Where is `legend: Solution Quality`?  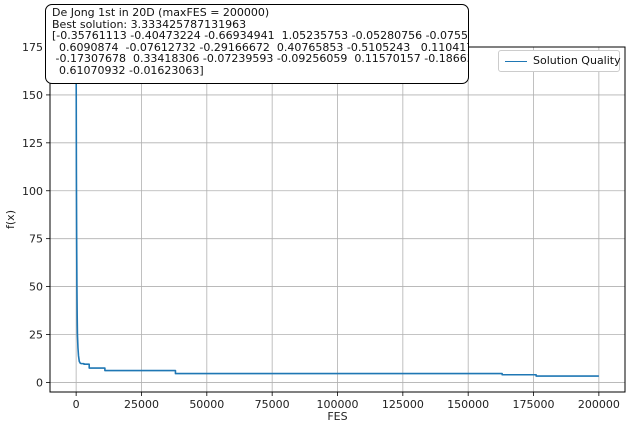
legend: Solution Quality is located at coordinates (559, 61).